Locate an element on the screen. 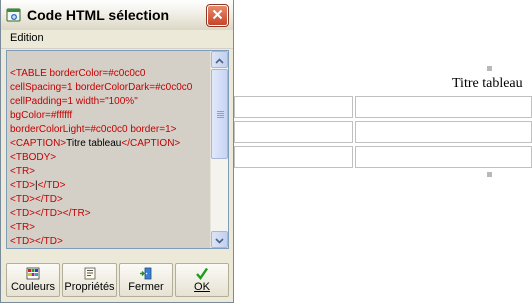 This screenshot has width=532, height=307. vertical-scrollbar is located at coordinates (219, 149).